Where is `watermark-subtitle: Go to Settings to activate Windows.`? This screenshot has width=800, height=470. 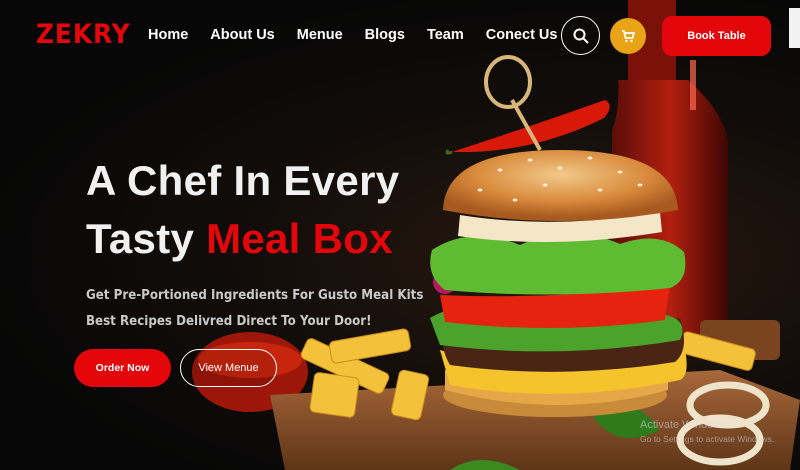
watermark-subtitle: Go to Settings to activate Windows. is located at coordinates (707, 439).